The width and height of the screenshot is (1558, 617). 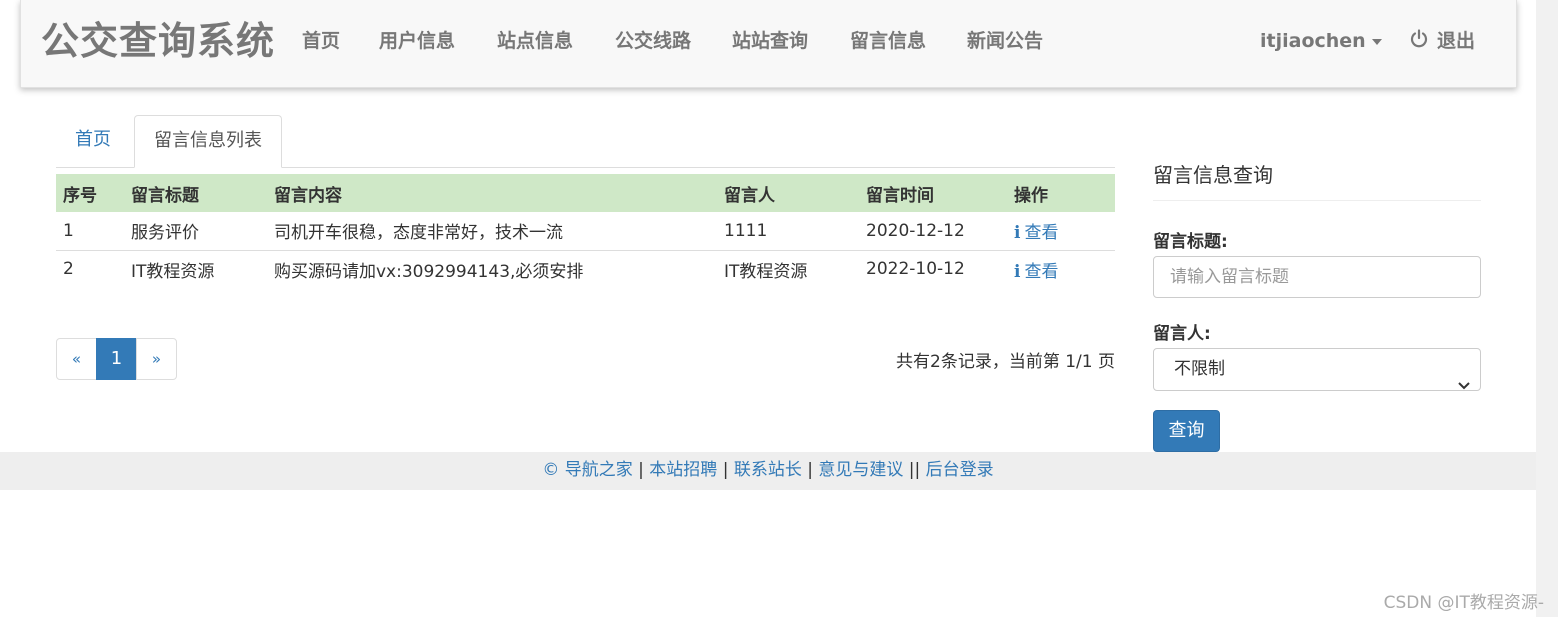 What do you see at coordinates (766, 271) in the screenshot?
I see `cell-author: IT教程资源` at bounding box center [766, 271].